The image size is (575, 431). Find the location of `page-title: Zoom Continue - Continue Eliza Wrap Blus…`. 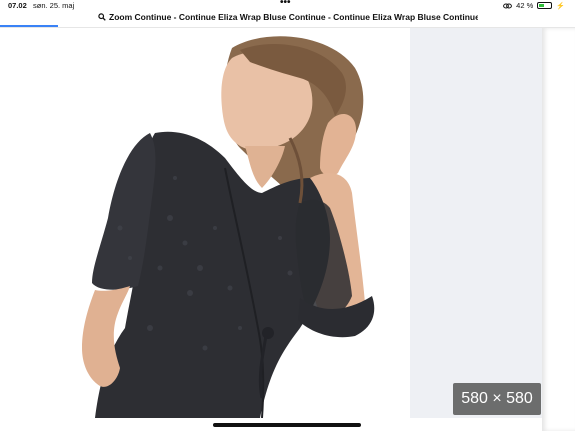

page-title: Zoom Continue - Continue Eliza Wrap Blus… is located at coordinates (293, 17).